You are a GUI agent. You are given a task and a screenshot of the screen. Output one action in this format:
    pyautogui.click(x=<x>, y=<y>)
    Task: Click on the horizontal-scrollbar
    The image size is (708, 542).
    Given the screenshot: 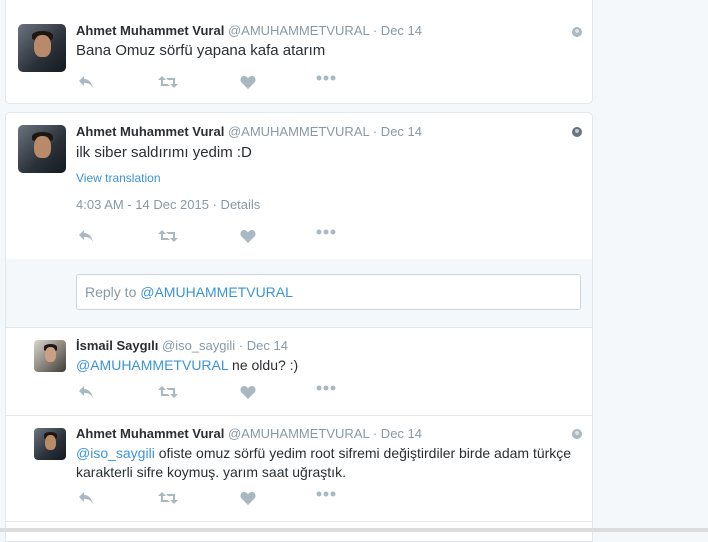 What is the action you would take?
    pyautogui.click(x=354, y=530)
    